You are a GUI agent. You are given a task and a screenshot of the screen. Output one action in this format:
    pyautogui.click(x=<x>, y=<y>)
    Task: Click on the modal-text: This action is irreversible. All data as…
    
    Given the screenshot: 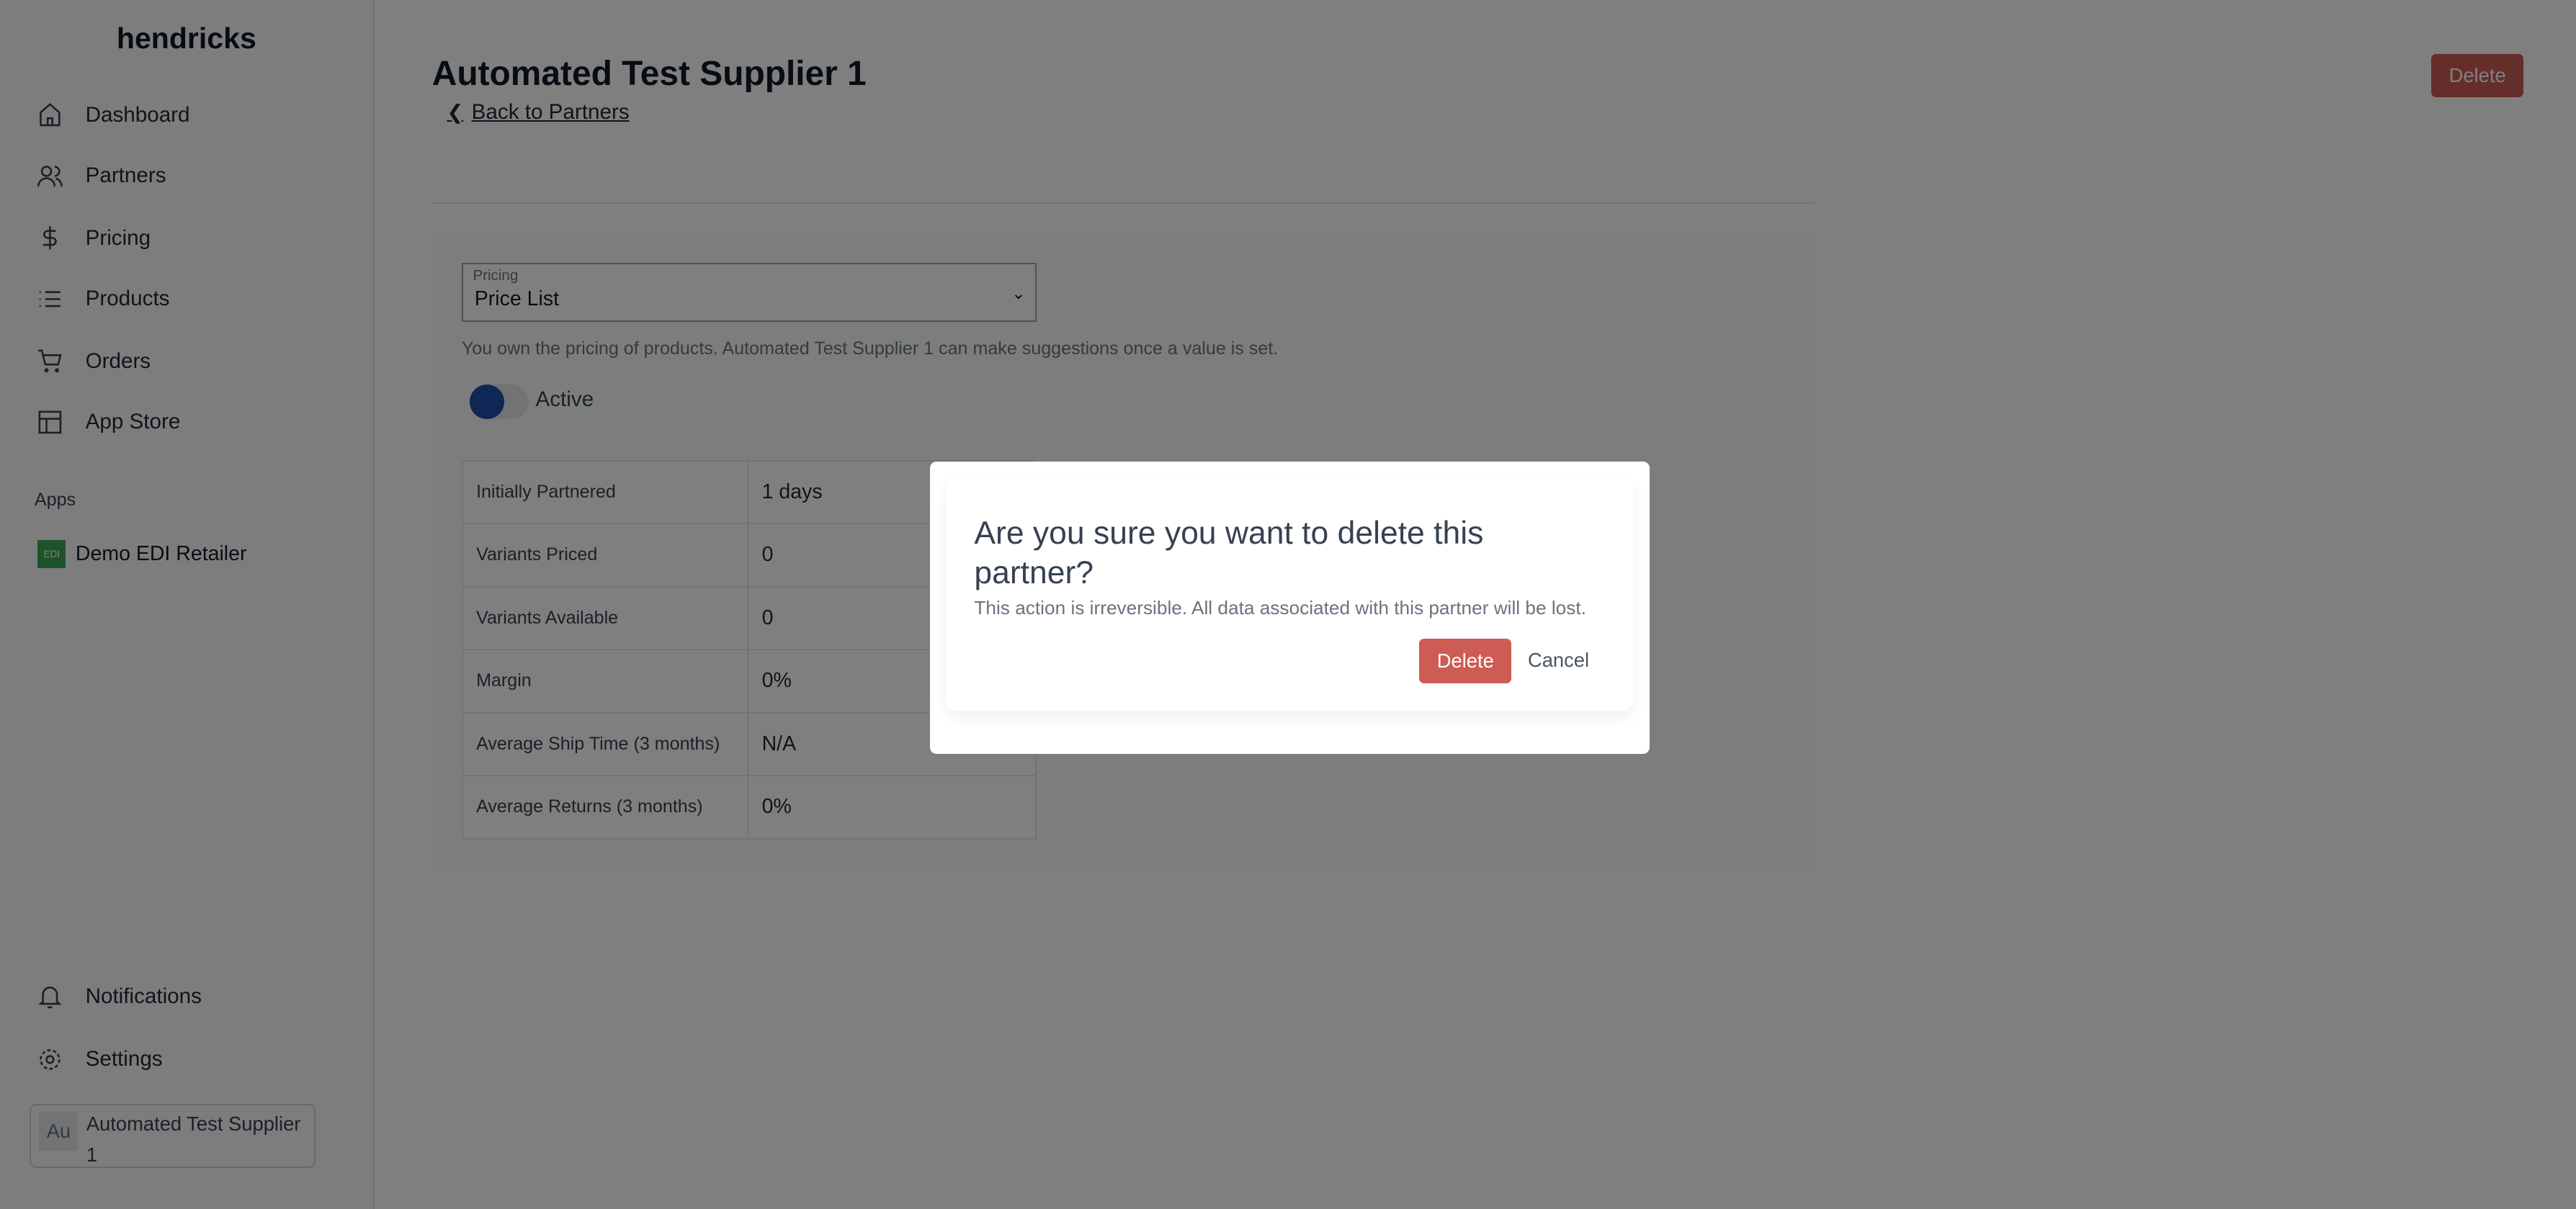 What is the action you would take?
    pyautogui.click(x=1280, y=608)
    